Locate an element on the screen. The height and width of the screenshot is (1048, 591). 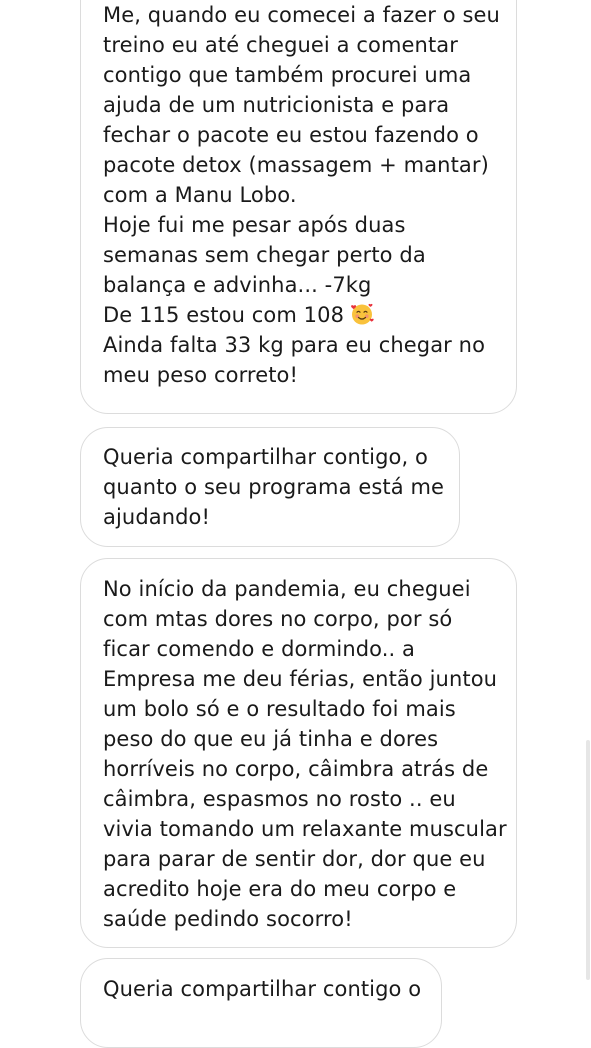
message-text-line: fechar o pacote eu estou fazendo o is located at coordinates (291, 135).